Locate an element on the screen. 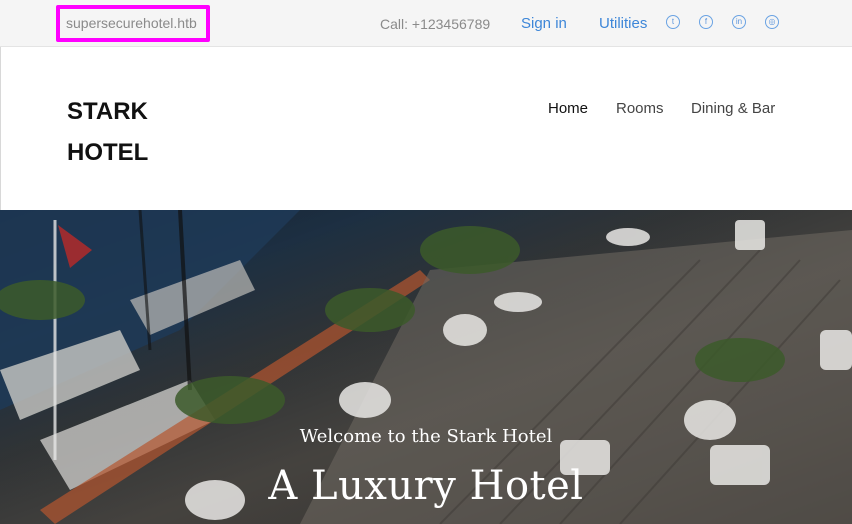  hero-headline: A Luxury Hotel is located at coordinates (426, 486).